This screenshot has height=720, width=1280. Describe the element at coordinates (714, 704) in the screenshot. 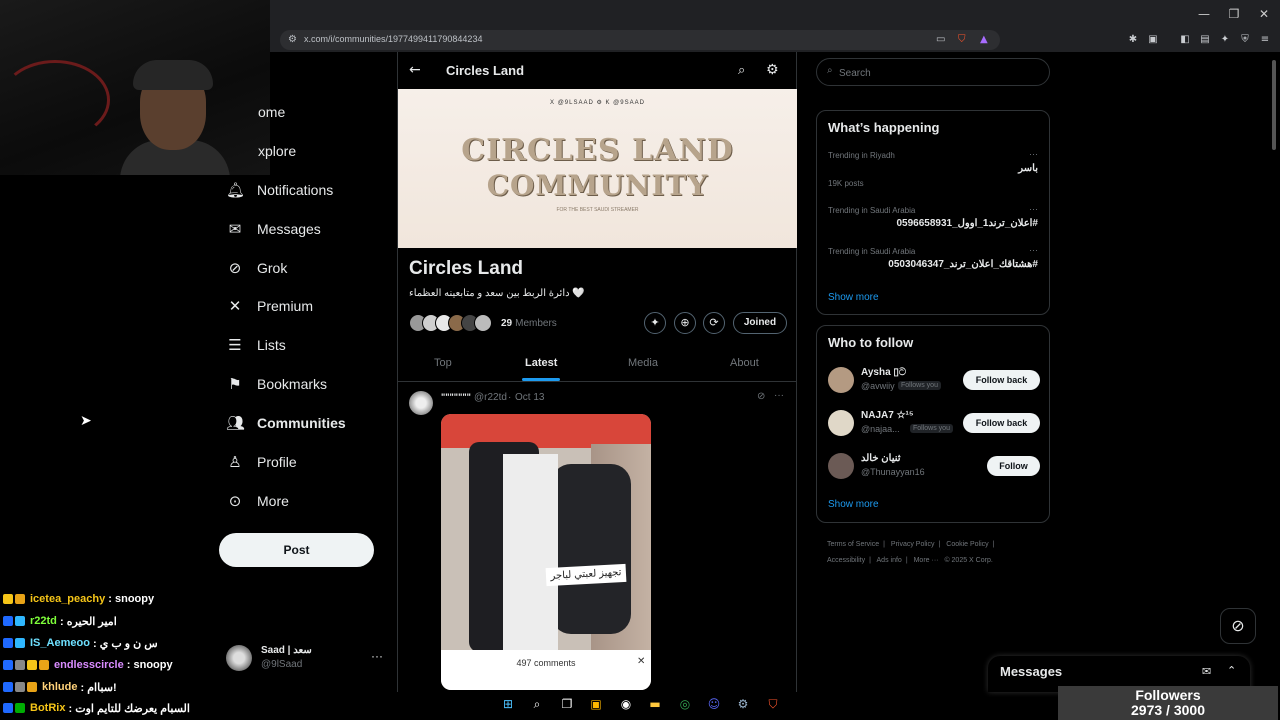

I see `discord-icon: ☺` at that location.